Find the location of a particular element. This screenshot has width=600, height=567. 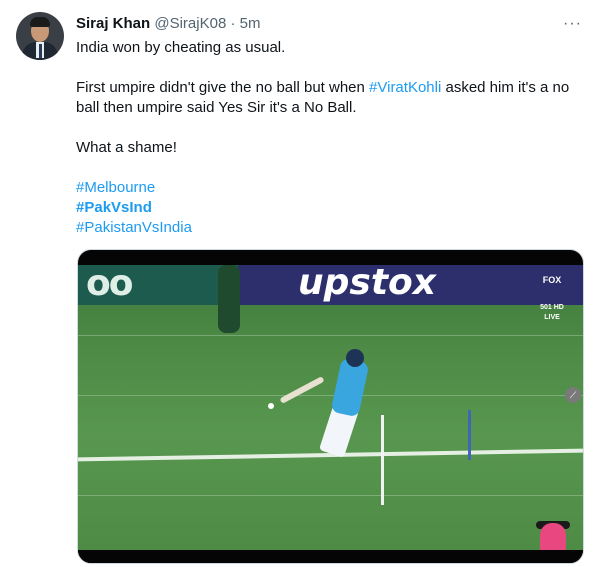

umpire-figure is located at coordinates (553, 536).